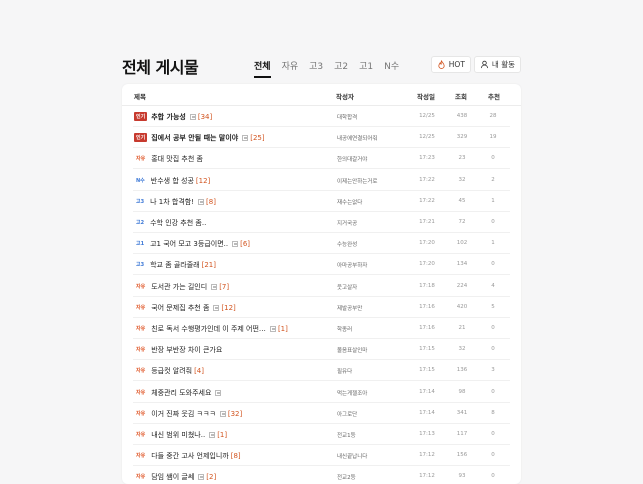 This screenshot has width=643, height=484. I want to click on fire-icon, so click(441, 64).